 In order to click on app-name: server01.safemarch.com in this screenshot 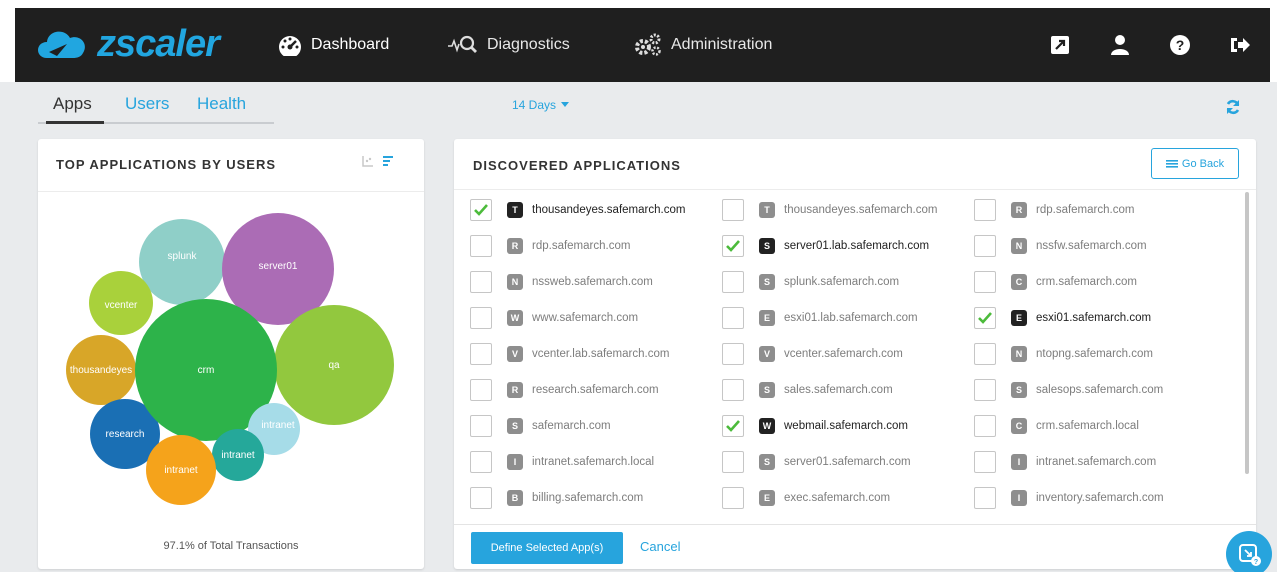, I will do `click(847, 462)`.